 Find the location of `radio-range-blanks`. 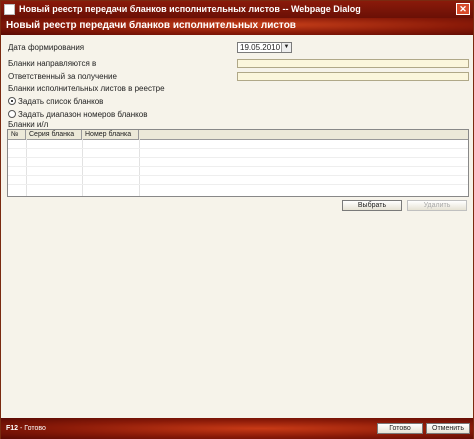

radio-range-blanks is located at coordinates (12, 114).